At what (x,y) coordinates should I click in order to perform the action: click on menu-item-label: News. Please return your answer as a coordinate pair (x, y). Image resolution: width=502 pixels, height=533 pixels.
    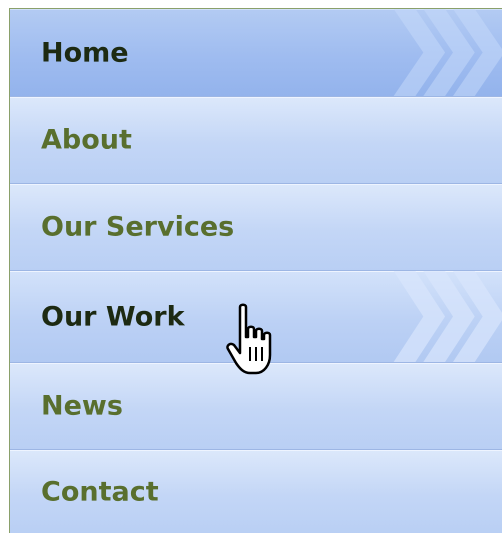
    Looking at the image, I should click on (82, 406).